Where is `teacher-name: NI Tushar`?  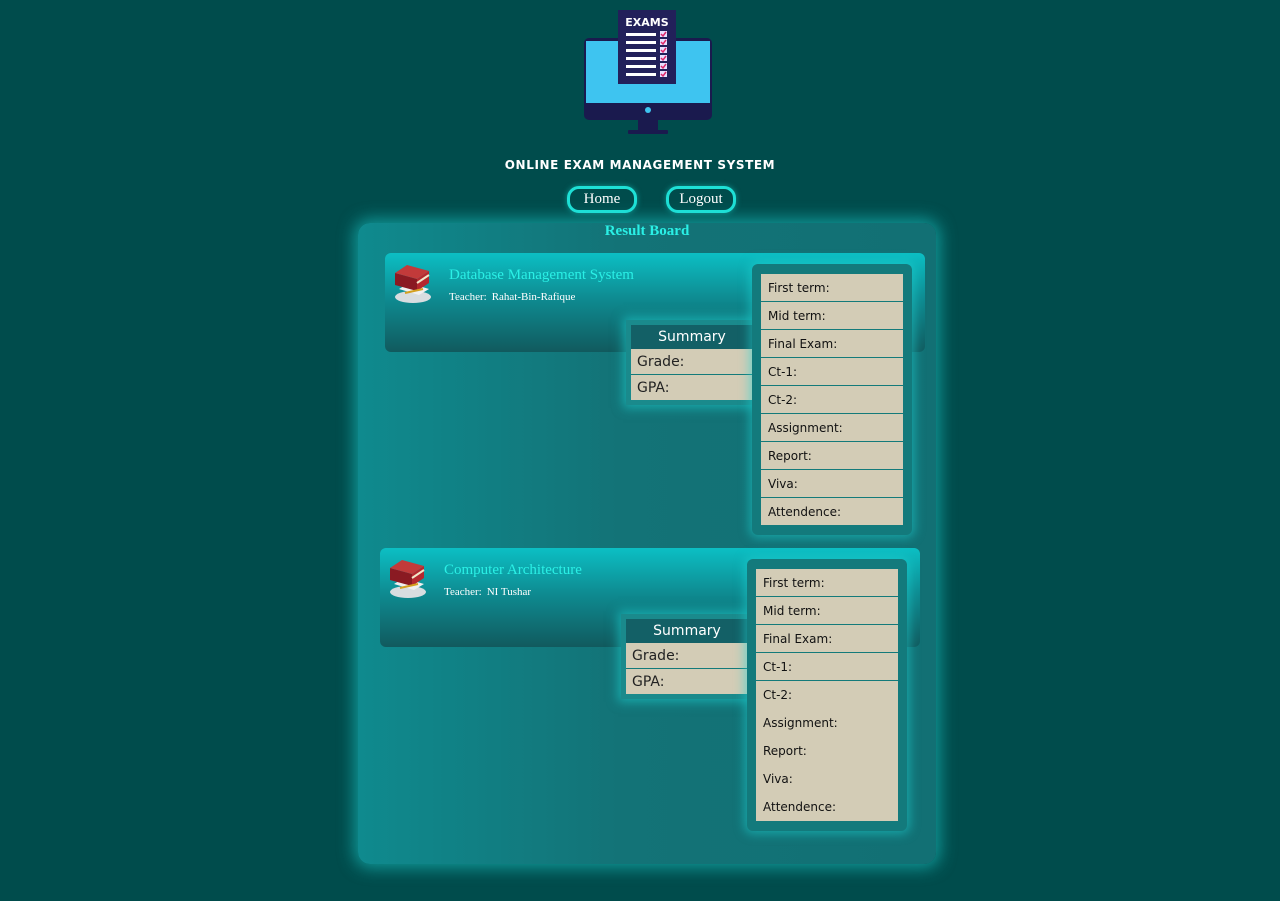
teacher-name: NI Tushar is located at coordinates (509, 592).